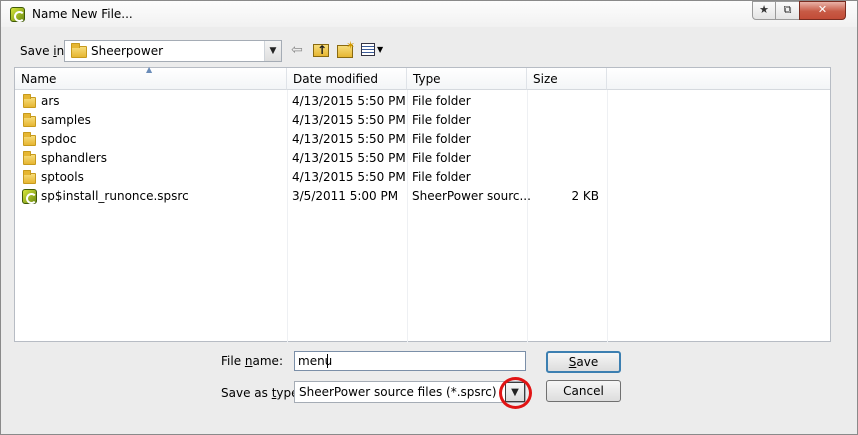 The width and height of the screenshot is (858, 435). Describe the element at coordinates (115, 196) in the screenshot. I see `file-name: sp$install_runonce.spsrc` at that location.